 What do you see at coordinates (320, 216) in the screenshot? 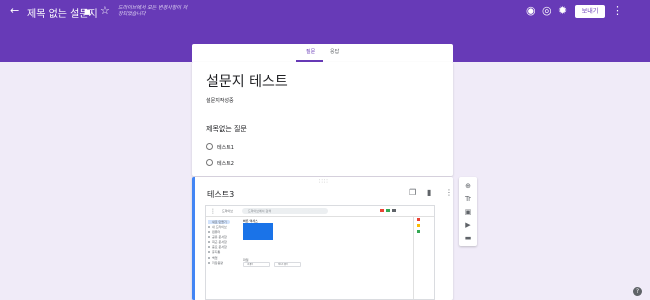
I see `embedded-divider` at bounding box center [320, 216].